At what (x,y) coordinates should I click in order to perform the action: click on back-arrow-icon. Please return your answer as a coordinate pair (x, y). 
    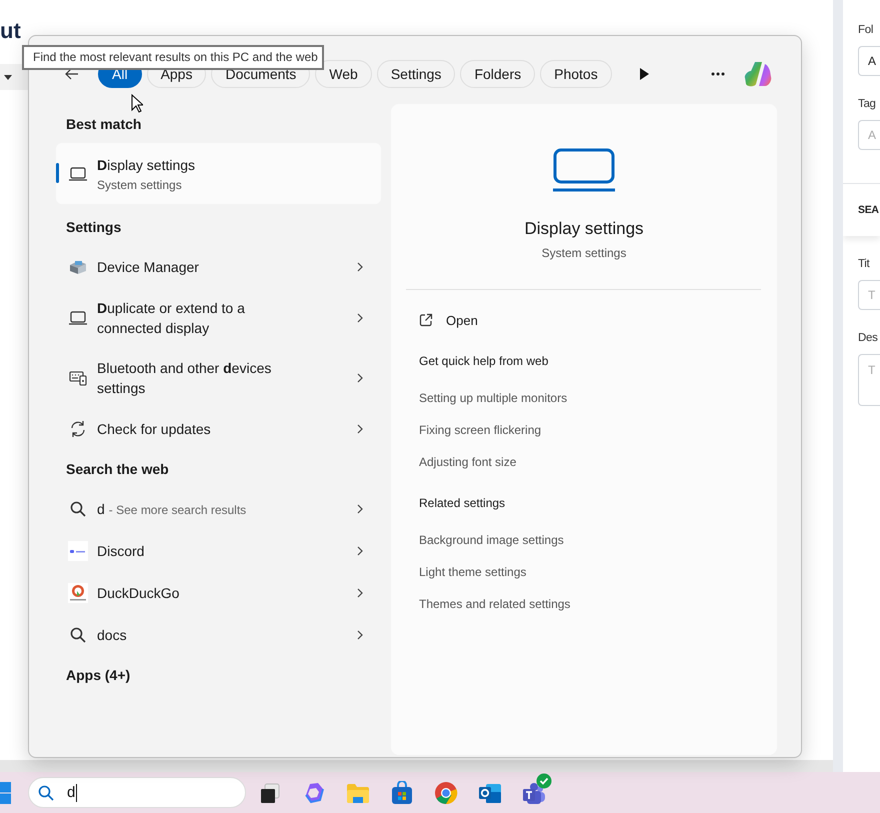
    Looking at the image, I should click on (72, 74).